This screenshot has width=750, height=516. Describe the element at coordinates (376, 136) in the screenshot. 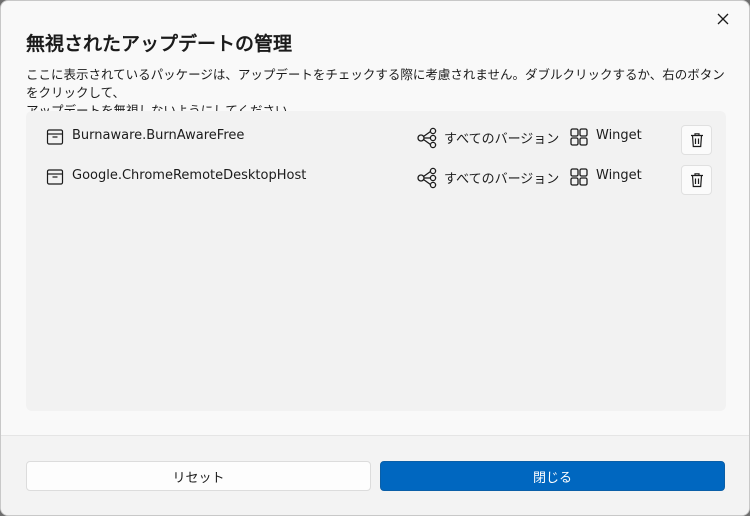

I see `list-item: Burnaware.BurnAwareFree すべてのバージョン Winget` at that location.